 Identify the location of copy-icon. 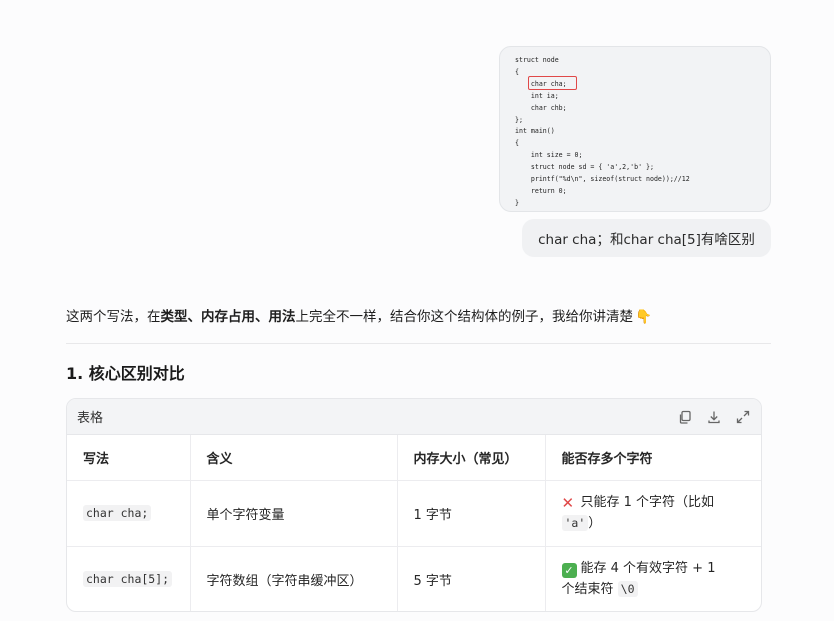
(685, 417).